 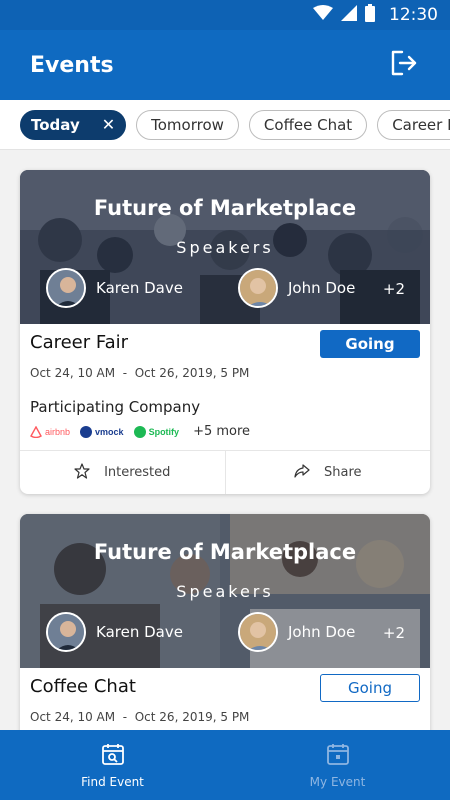 I want to click on event-title: Coffee Chat, so click(x=83, y=686).